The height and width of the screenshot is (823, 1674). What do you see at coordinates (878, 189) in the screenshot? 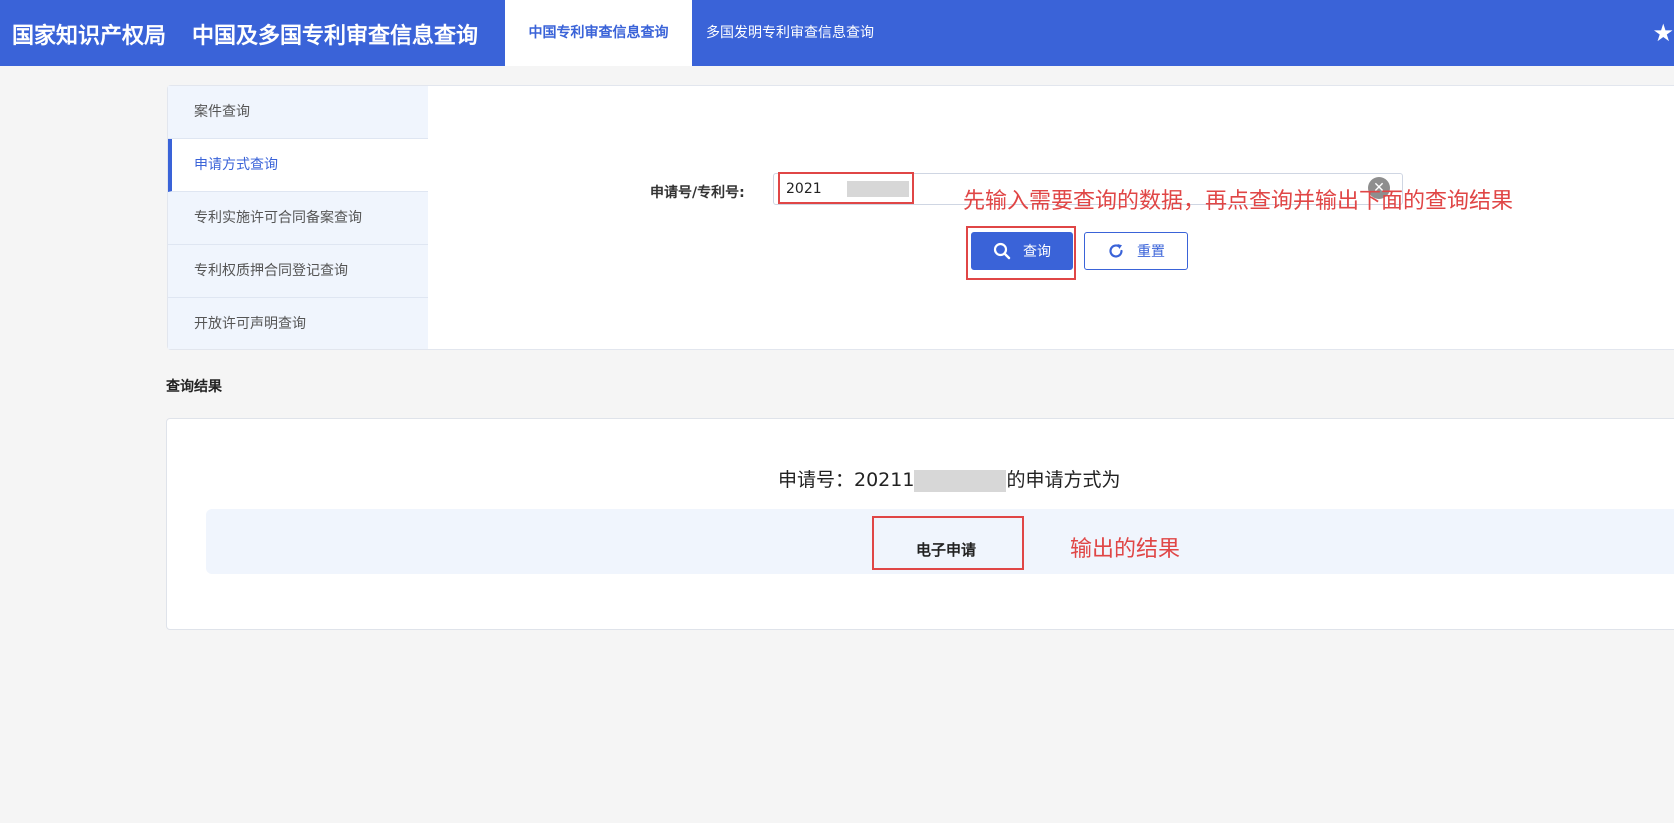
I see `redacted-digits` at bounding box center [878, 189].